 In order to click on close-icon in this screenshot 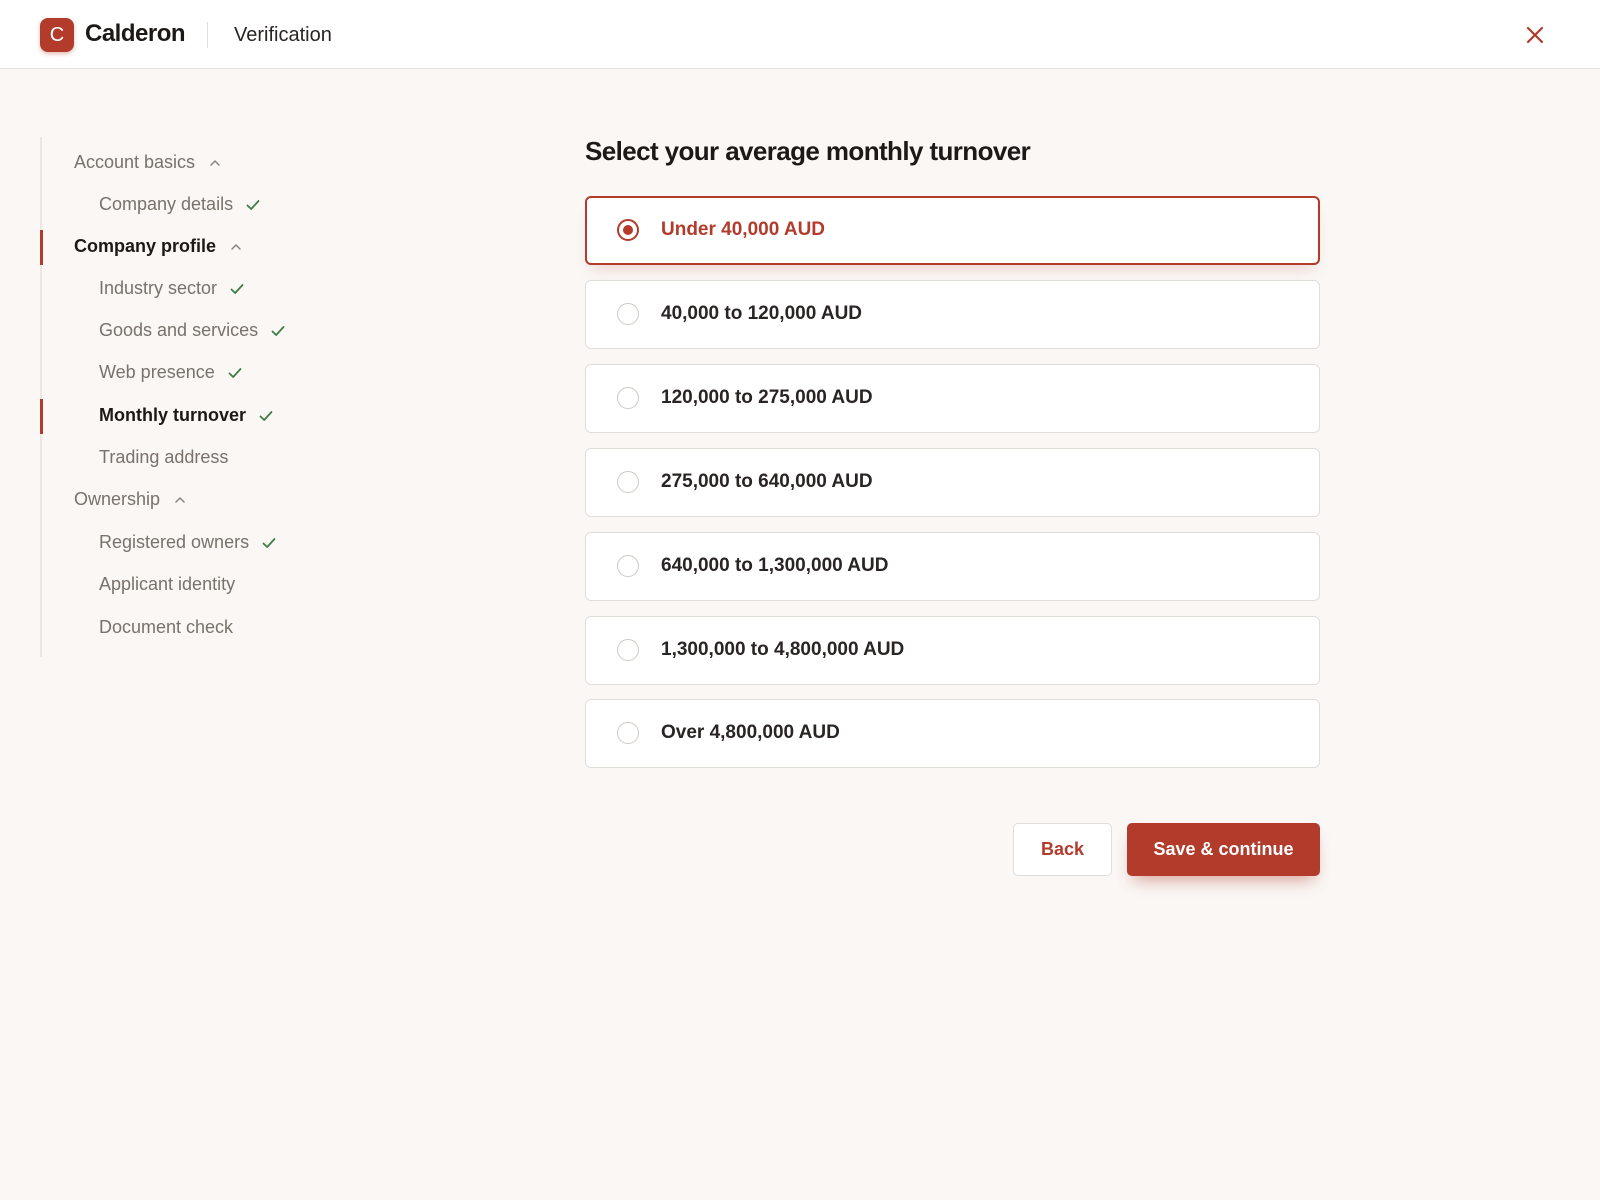, I will do `click(1535, 35)`.